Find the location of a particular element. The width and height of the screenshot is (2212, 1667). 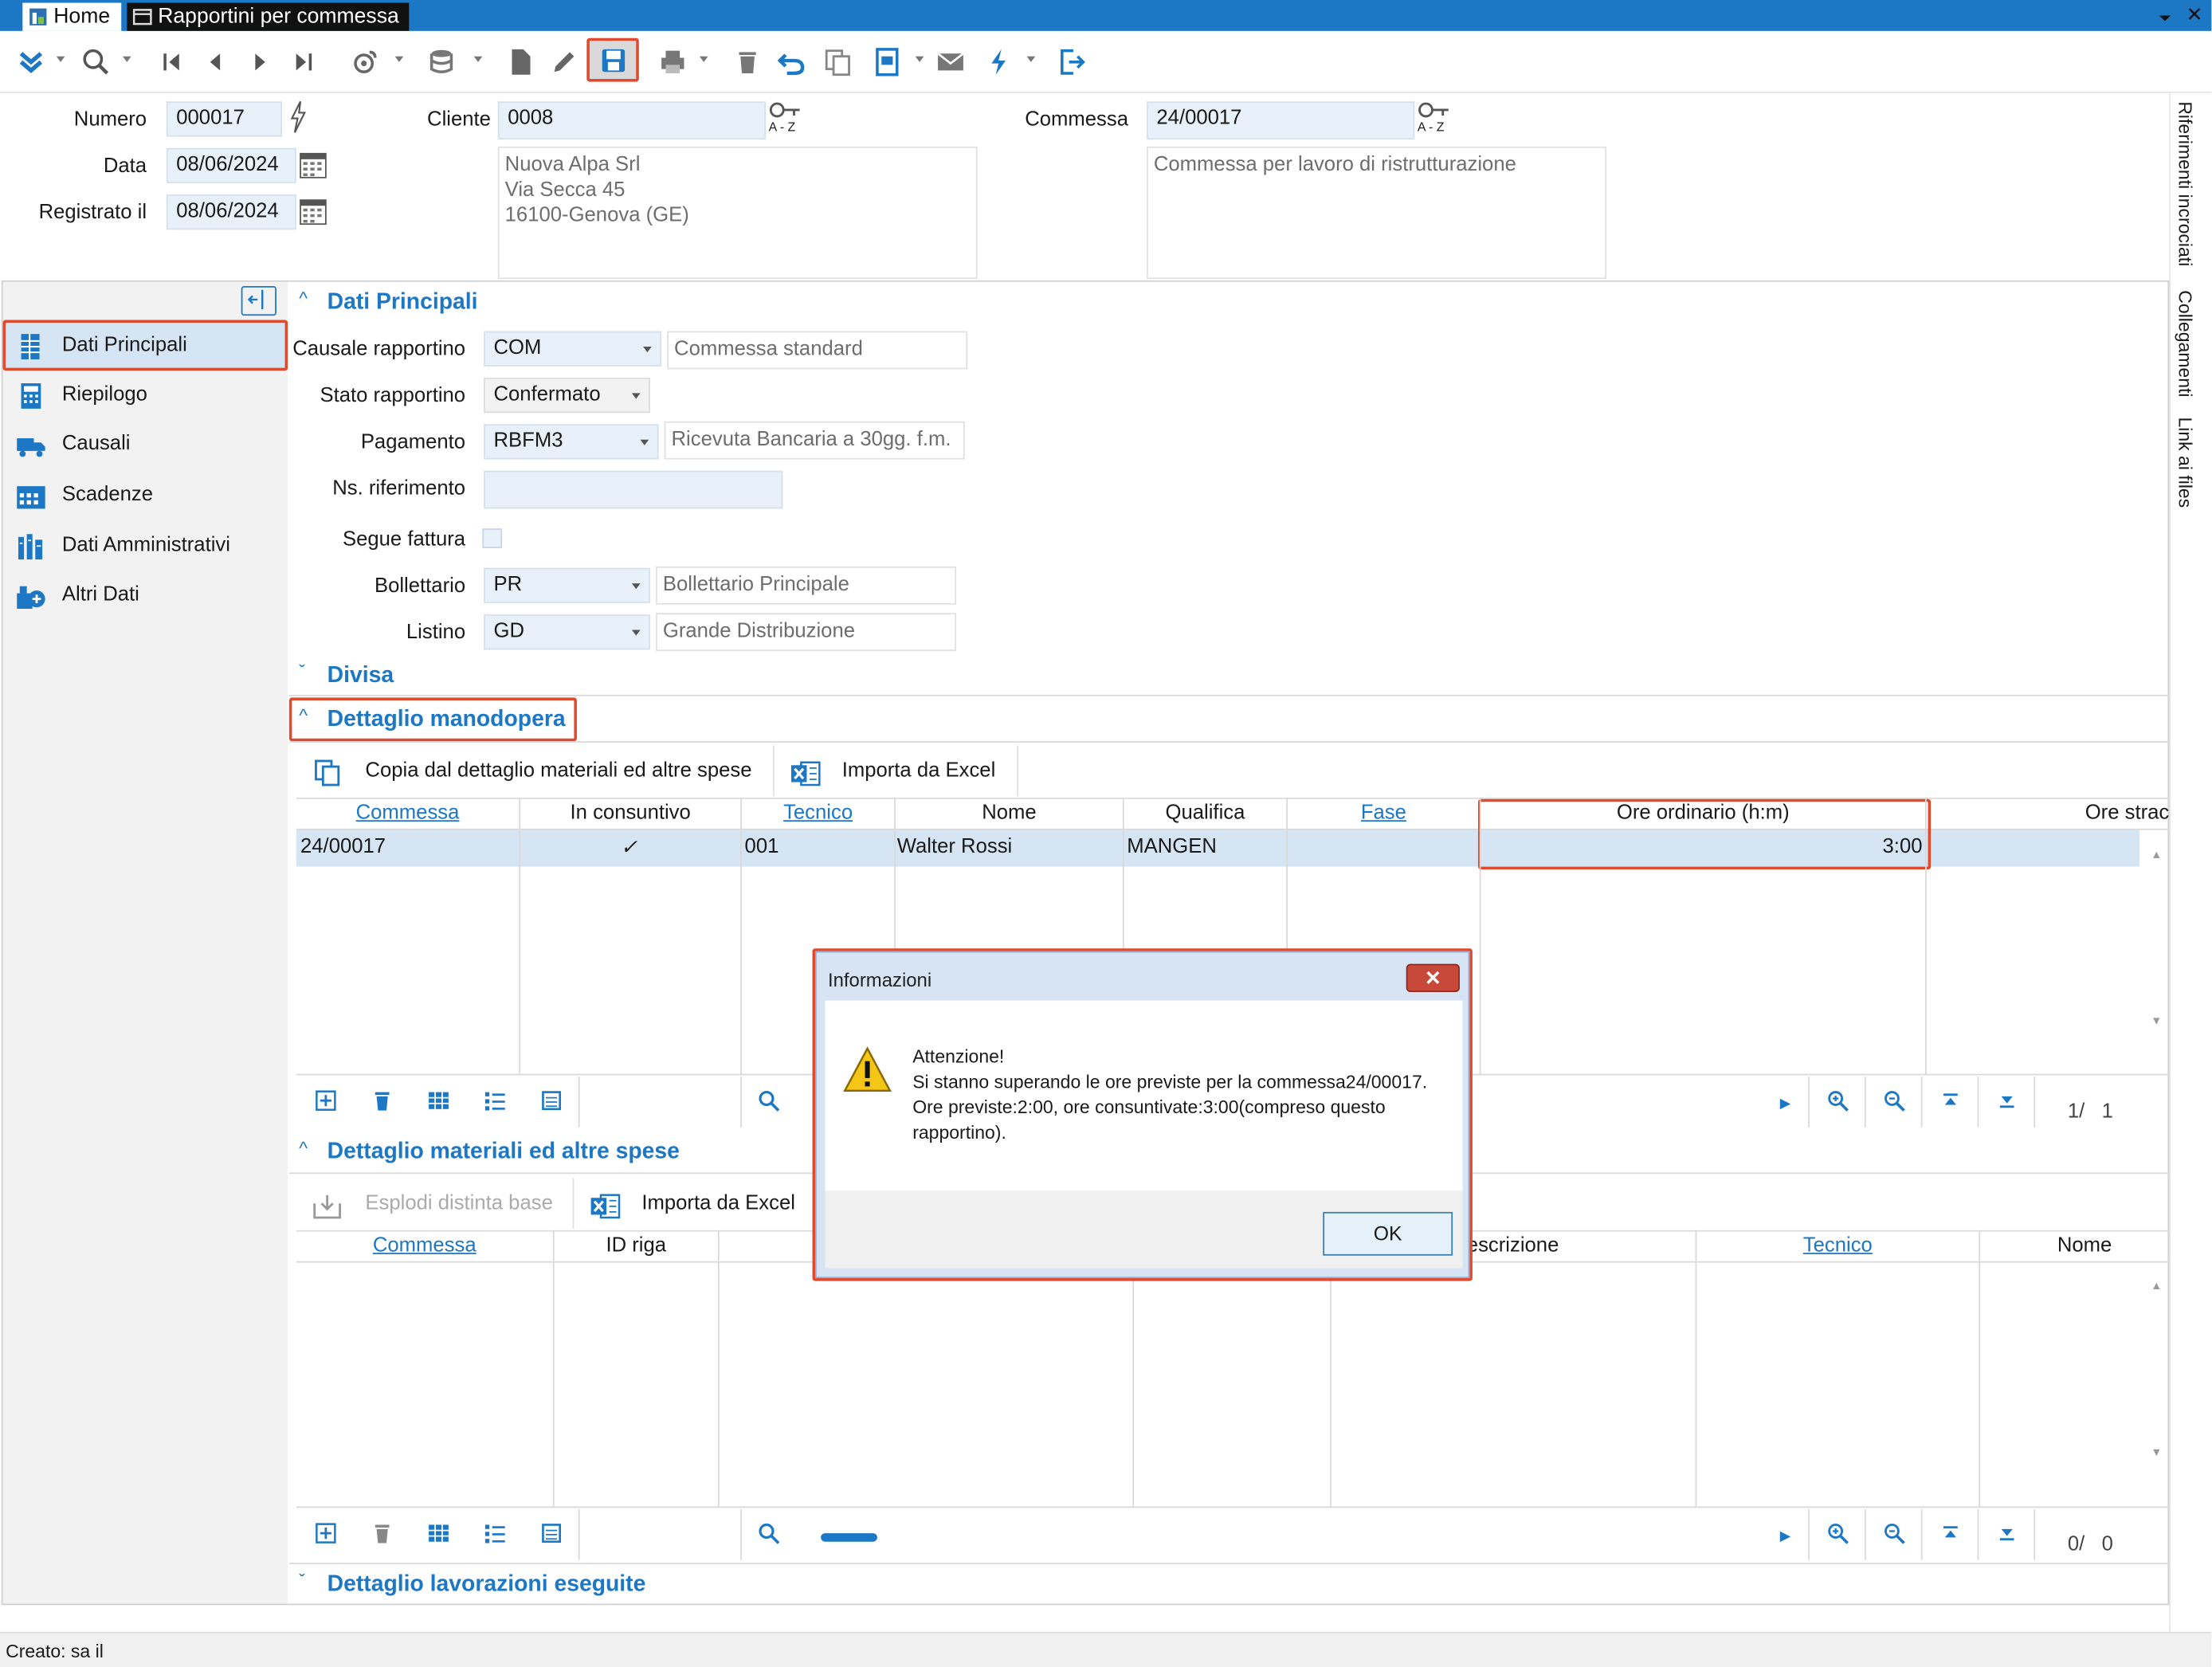

column-header-id-riga: ID riga is located at coordinates (636, 1245).